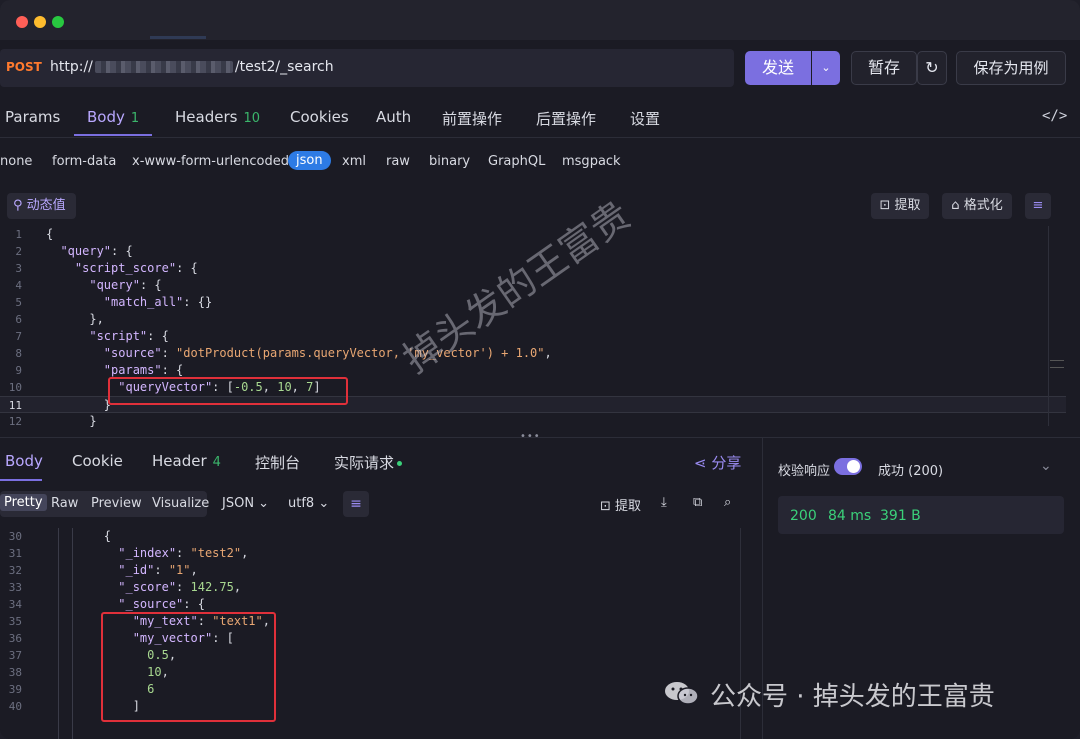 The width and height of the screenshot is (1080, 739). Describe the element at coordinates (245, 503) in the screenshot. I see `format-select: JSON ⌄` at that location.